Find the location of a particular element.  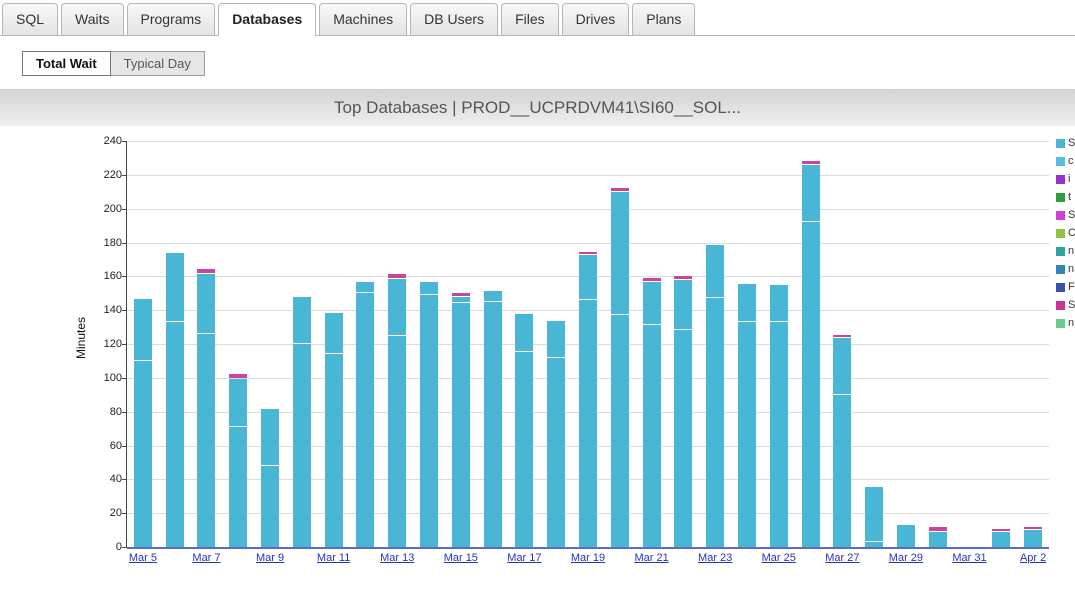

legend-item: F is located at coordinates (1065, 287).